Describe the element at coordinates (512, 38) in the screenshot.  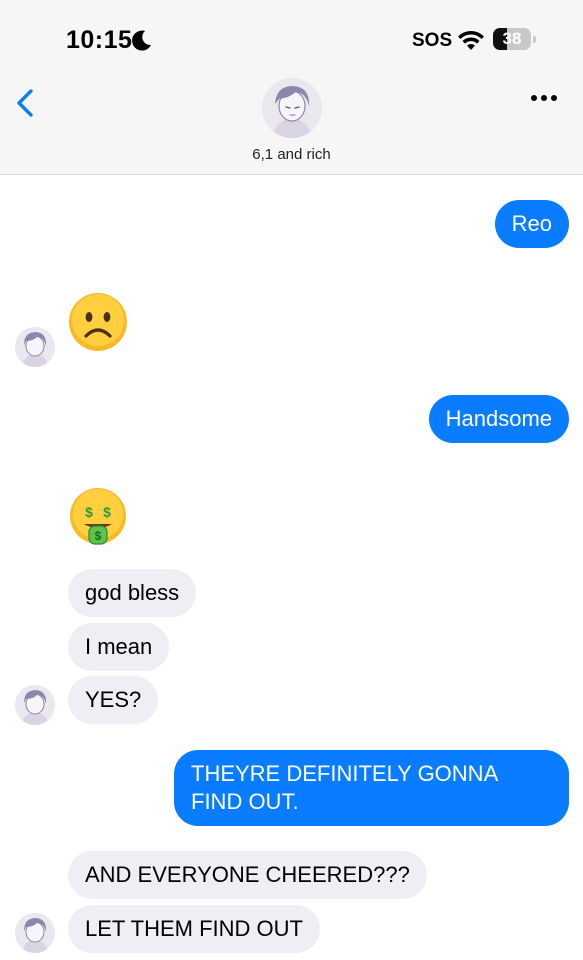
I see `battery-percent: 38` at that location.